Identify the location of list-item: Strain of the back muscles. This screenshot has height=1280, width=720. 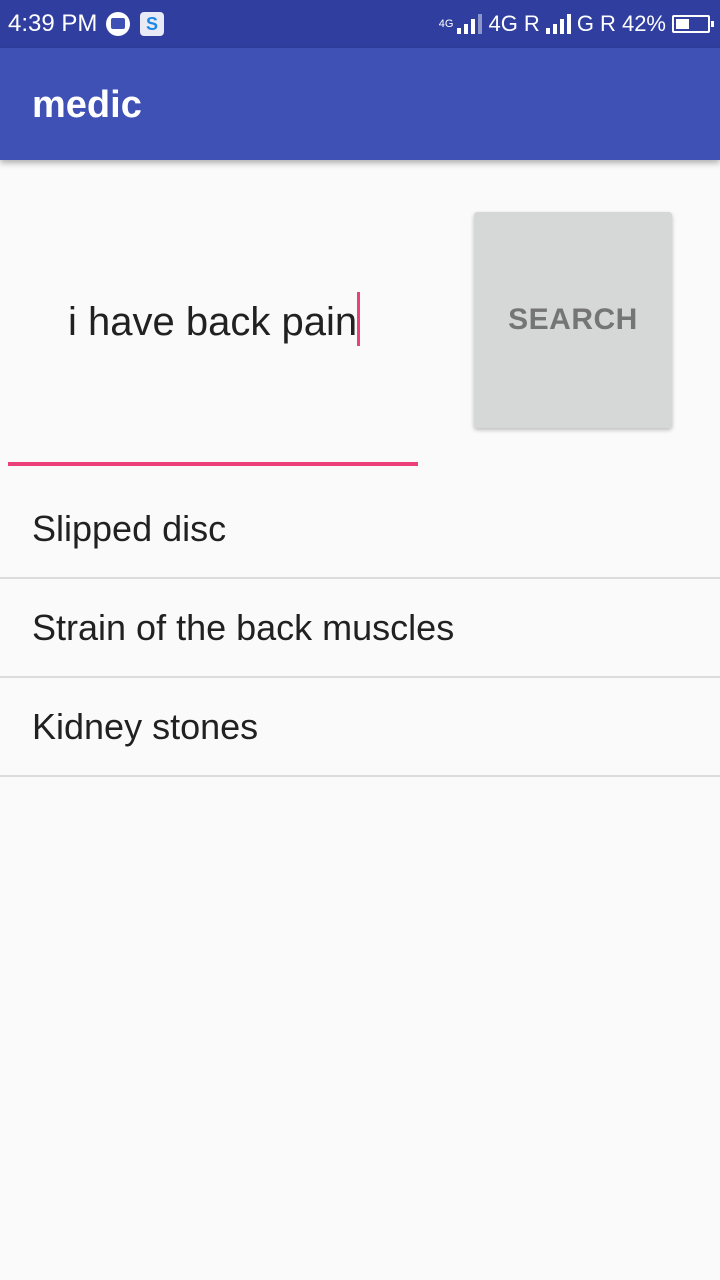
(360, 628).